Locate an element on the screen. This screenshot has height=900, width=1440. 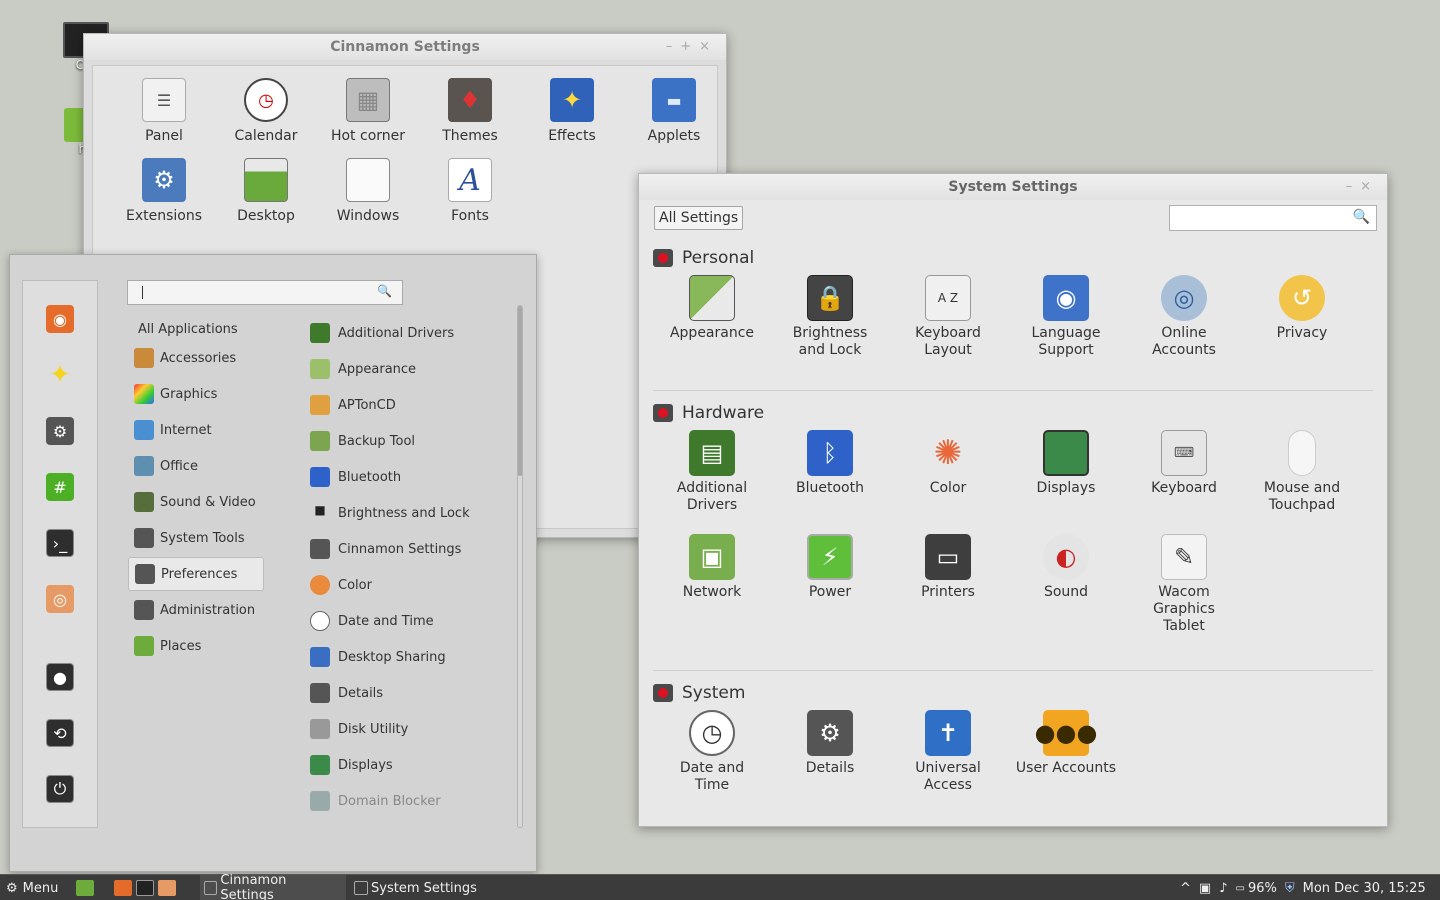
maximize-icon: + is located at coordinates (689, 46).